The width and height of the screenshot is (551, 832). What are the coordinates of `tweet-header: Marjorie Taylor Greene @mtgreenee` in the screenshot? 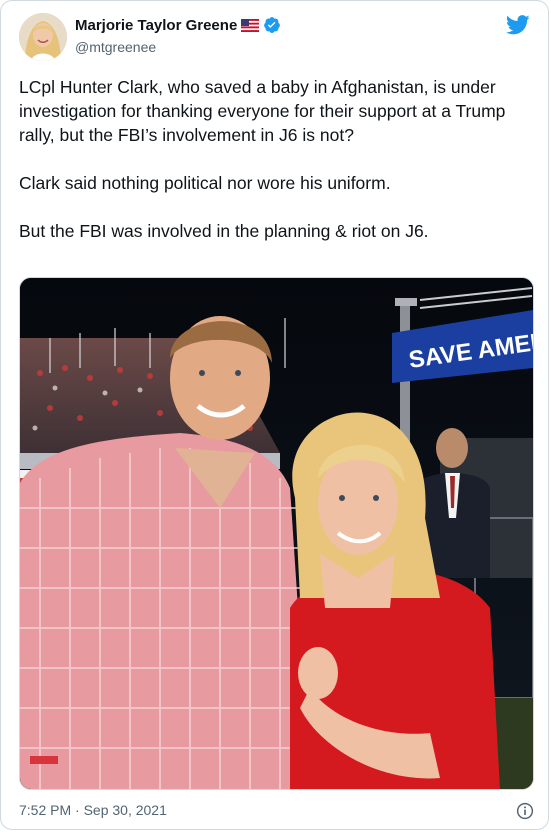 It's located at (274, 32).